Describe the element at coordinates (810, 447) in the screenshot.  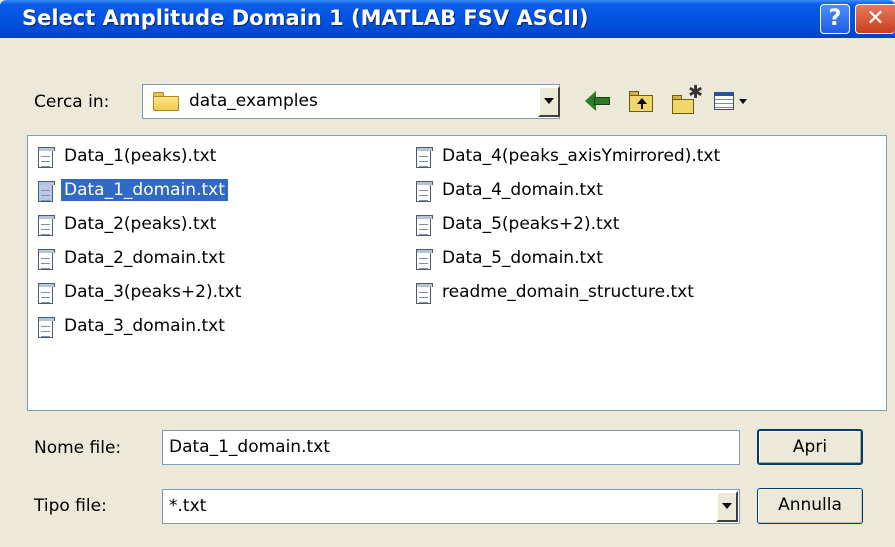
I see `open-button: Apri` at that location.